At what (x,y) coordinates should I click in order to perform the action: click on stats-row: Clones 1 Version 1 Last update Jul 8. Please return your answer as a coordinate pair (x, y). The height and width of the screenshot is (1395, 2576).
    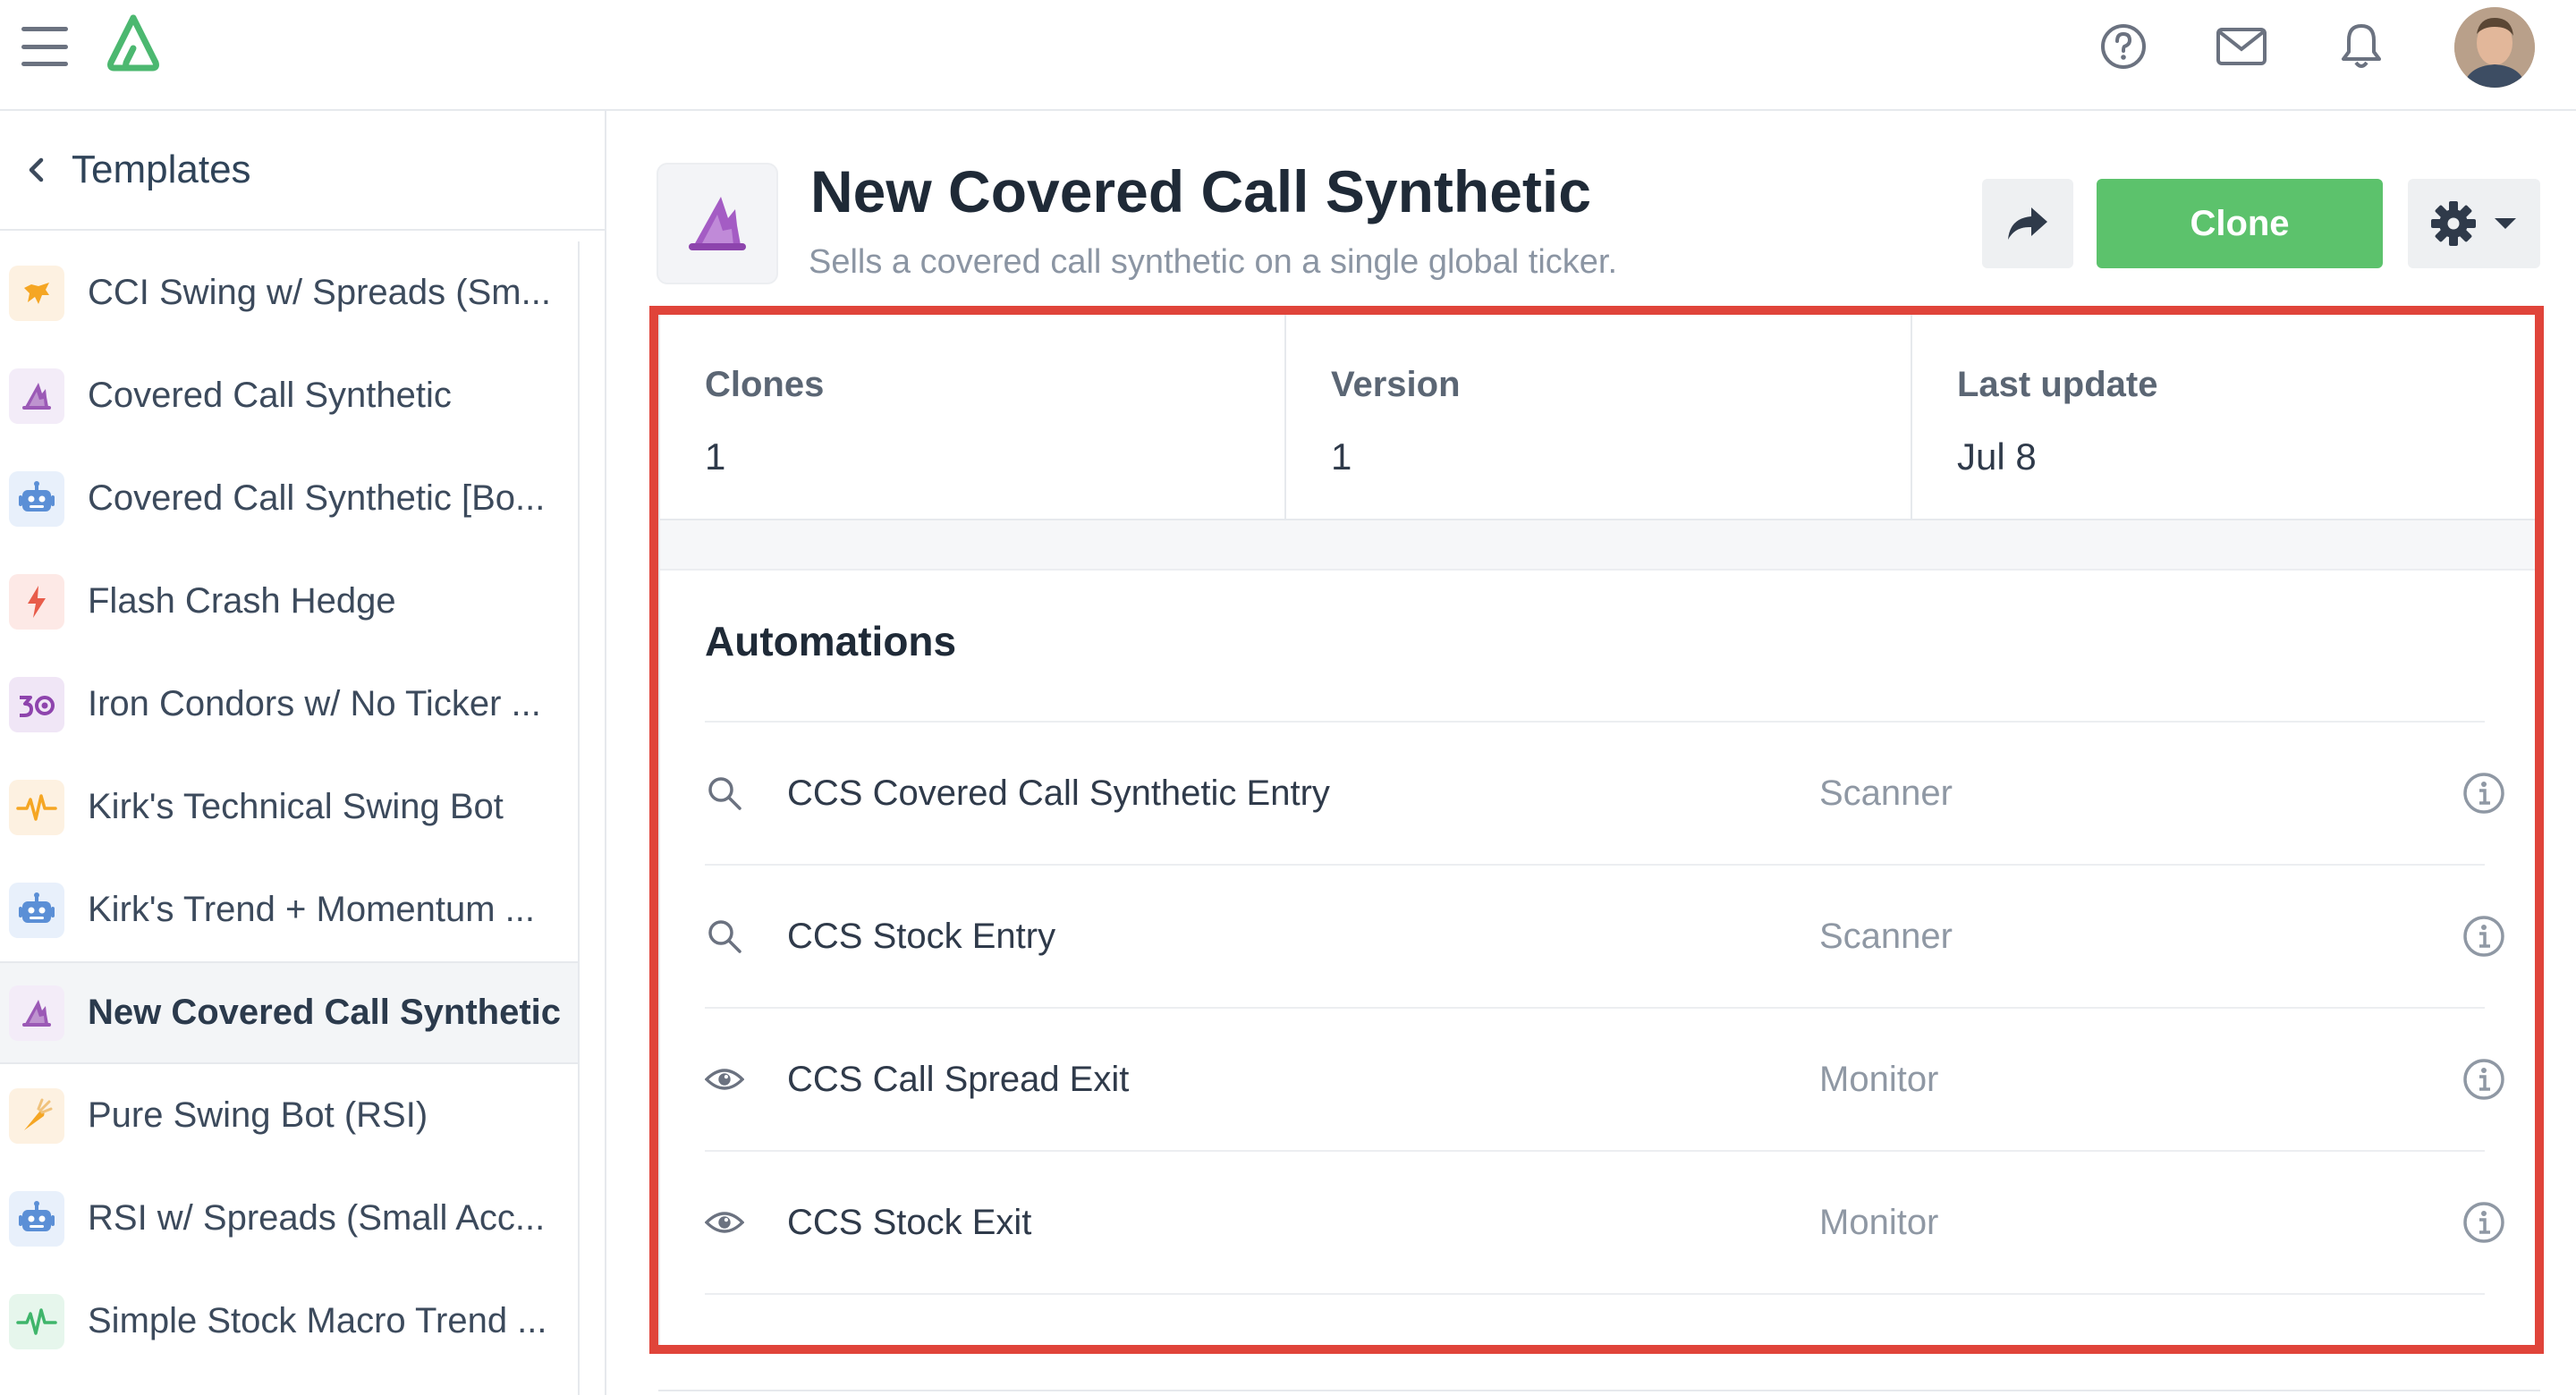
    Looking at the image, I should click on (1599, 417).